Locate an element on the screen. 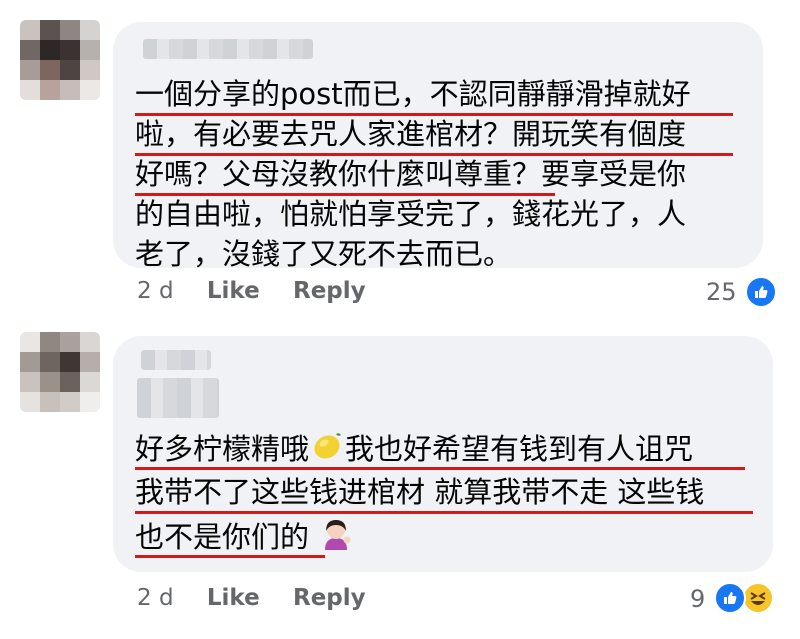 Image resolution: width=800 pixels, height=639 pixels. comment-text-line: 好嗎？父母沒教你什麼叫尊重？要享受是你 is located at coordinates (411, 174).